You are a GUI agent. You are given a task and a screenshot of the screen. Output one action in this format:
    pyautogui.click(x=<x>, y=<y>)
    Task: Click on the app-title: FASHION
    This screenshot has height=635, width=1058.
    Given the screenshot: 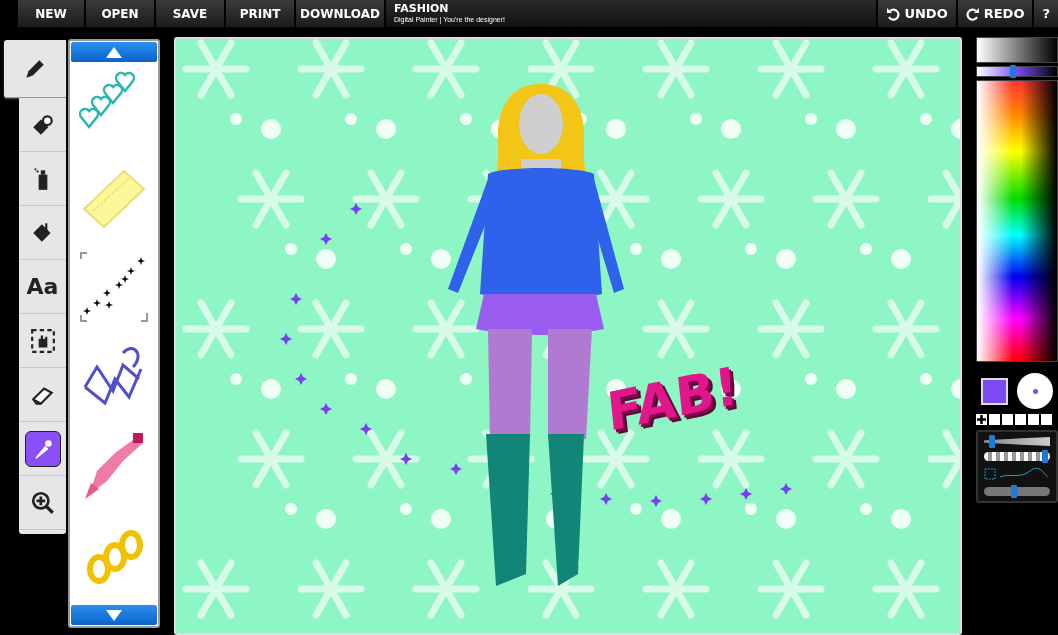 What is the action you would take?
    pyautogui.click(x=422, y=9)
    